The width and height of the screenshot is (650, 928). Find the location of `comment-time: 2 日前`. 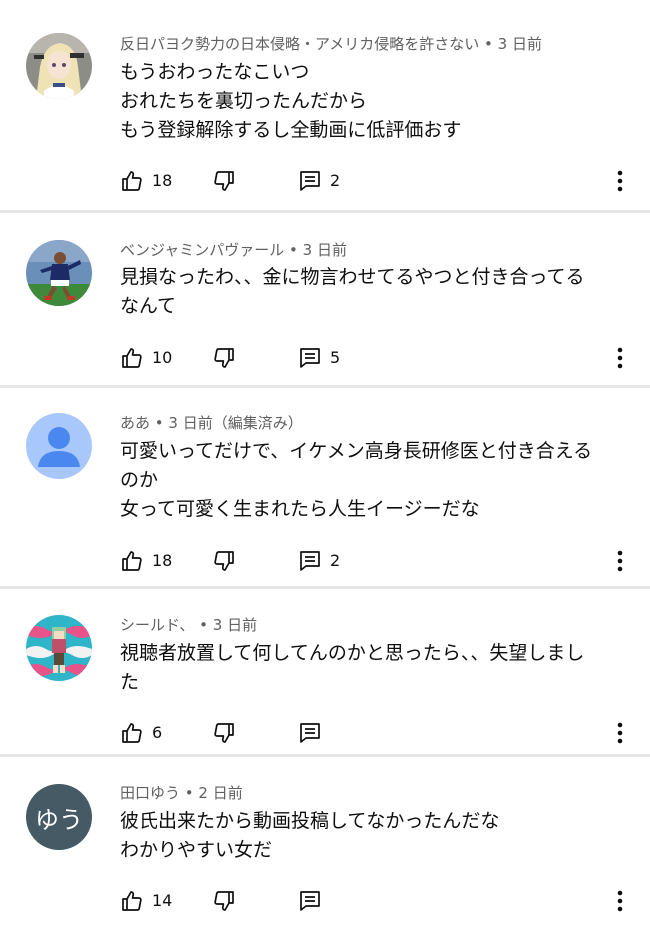

comment-time: 2 日前 is located at coordinates (220, 793).